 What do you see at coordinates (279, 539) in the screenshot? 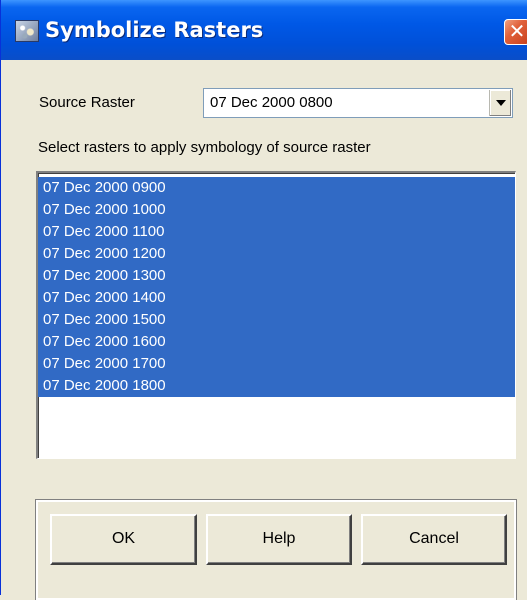
I see `help-button: Help` at bounding box center [279, 539].